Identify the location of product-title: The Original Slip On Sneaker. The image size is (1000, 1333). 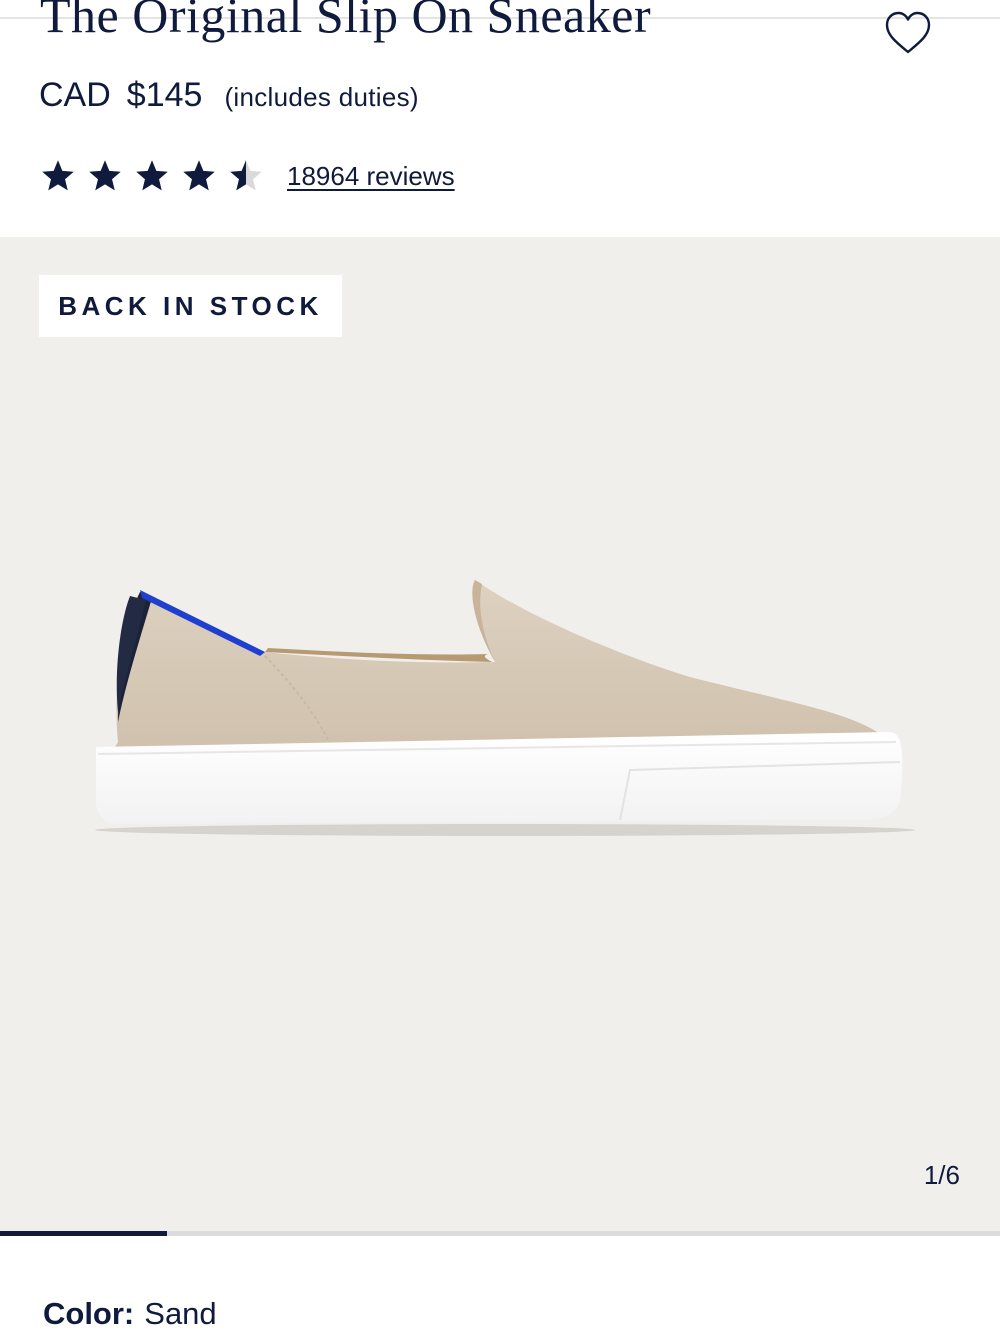
(346, 21).